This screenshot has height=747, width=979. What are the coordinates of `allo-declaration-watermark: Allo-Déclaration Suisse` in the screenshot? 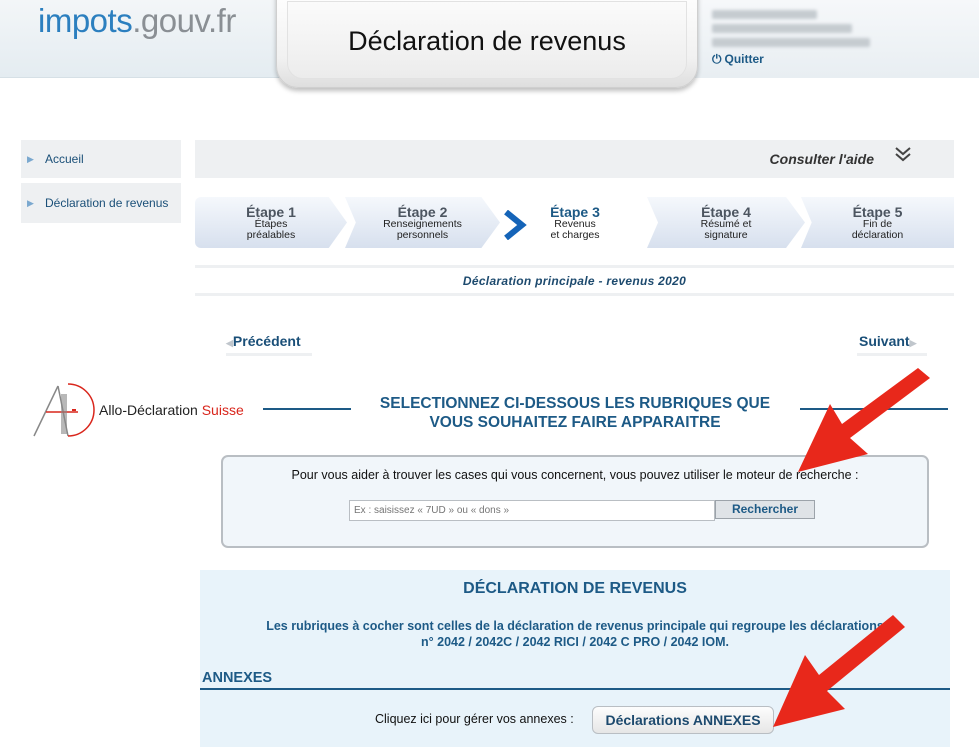 It's located at (171, 410).